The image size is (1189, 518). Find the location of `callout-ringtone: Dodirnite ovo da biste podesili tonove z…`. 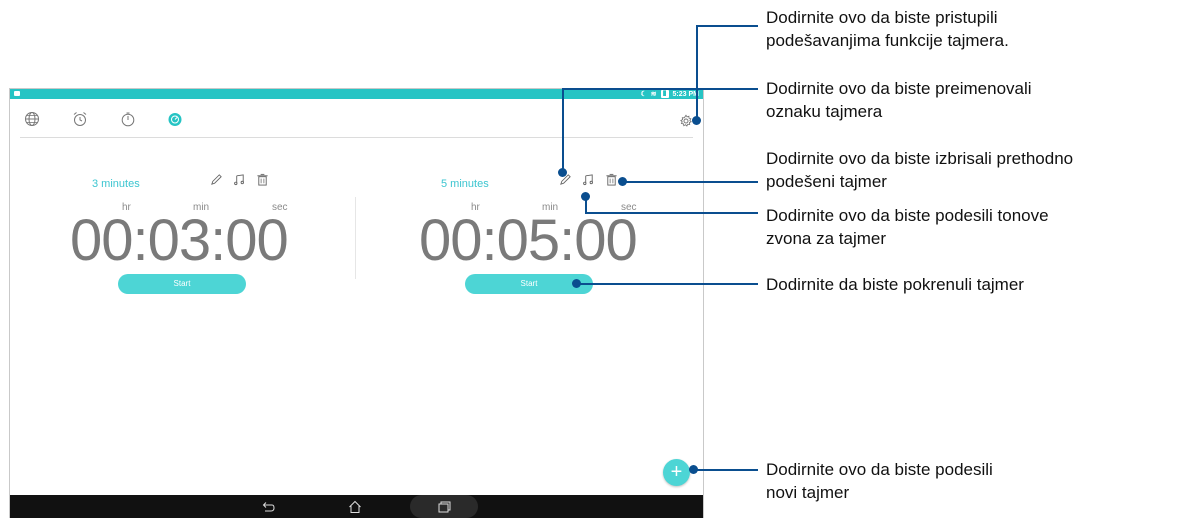

callout-ringtone: Dodirnite ovo da biste podesili tonove z… is located at coordinates (907, 227).